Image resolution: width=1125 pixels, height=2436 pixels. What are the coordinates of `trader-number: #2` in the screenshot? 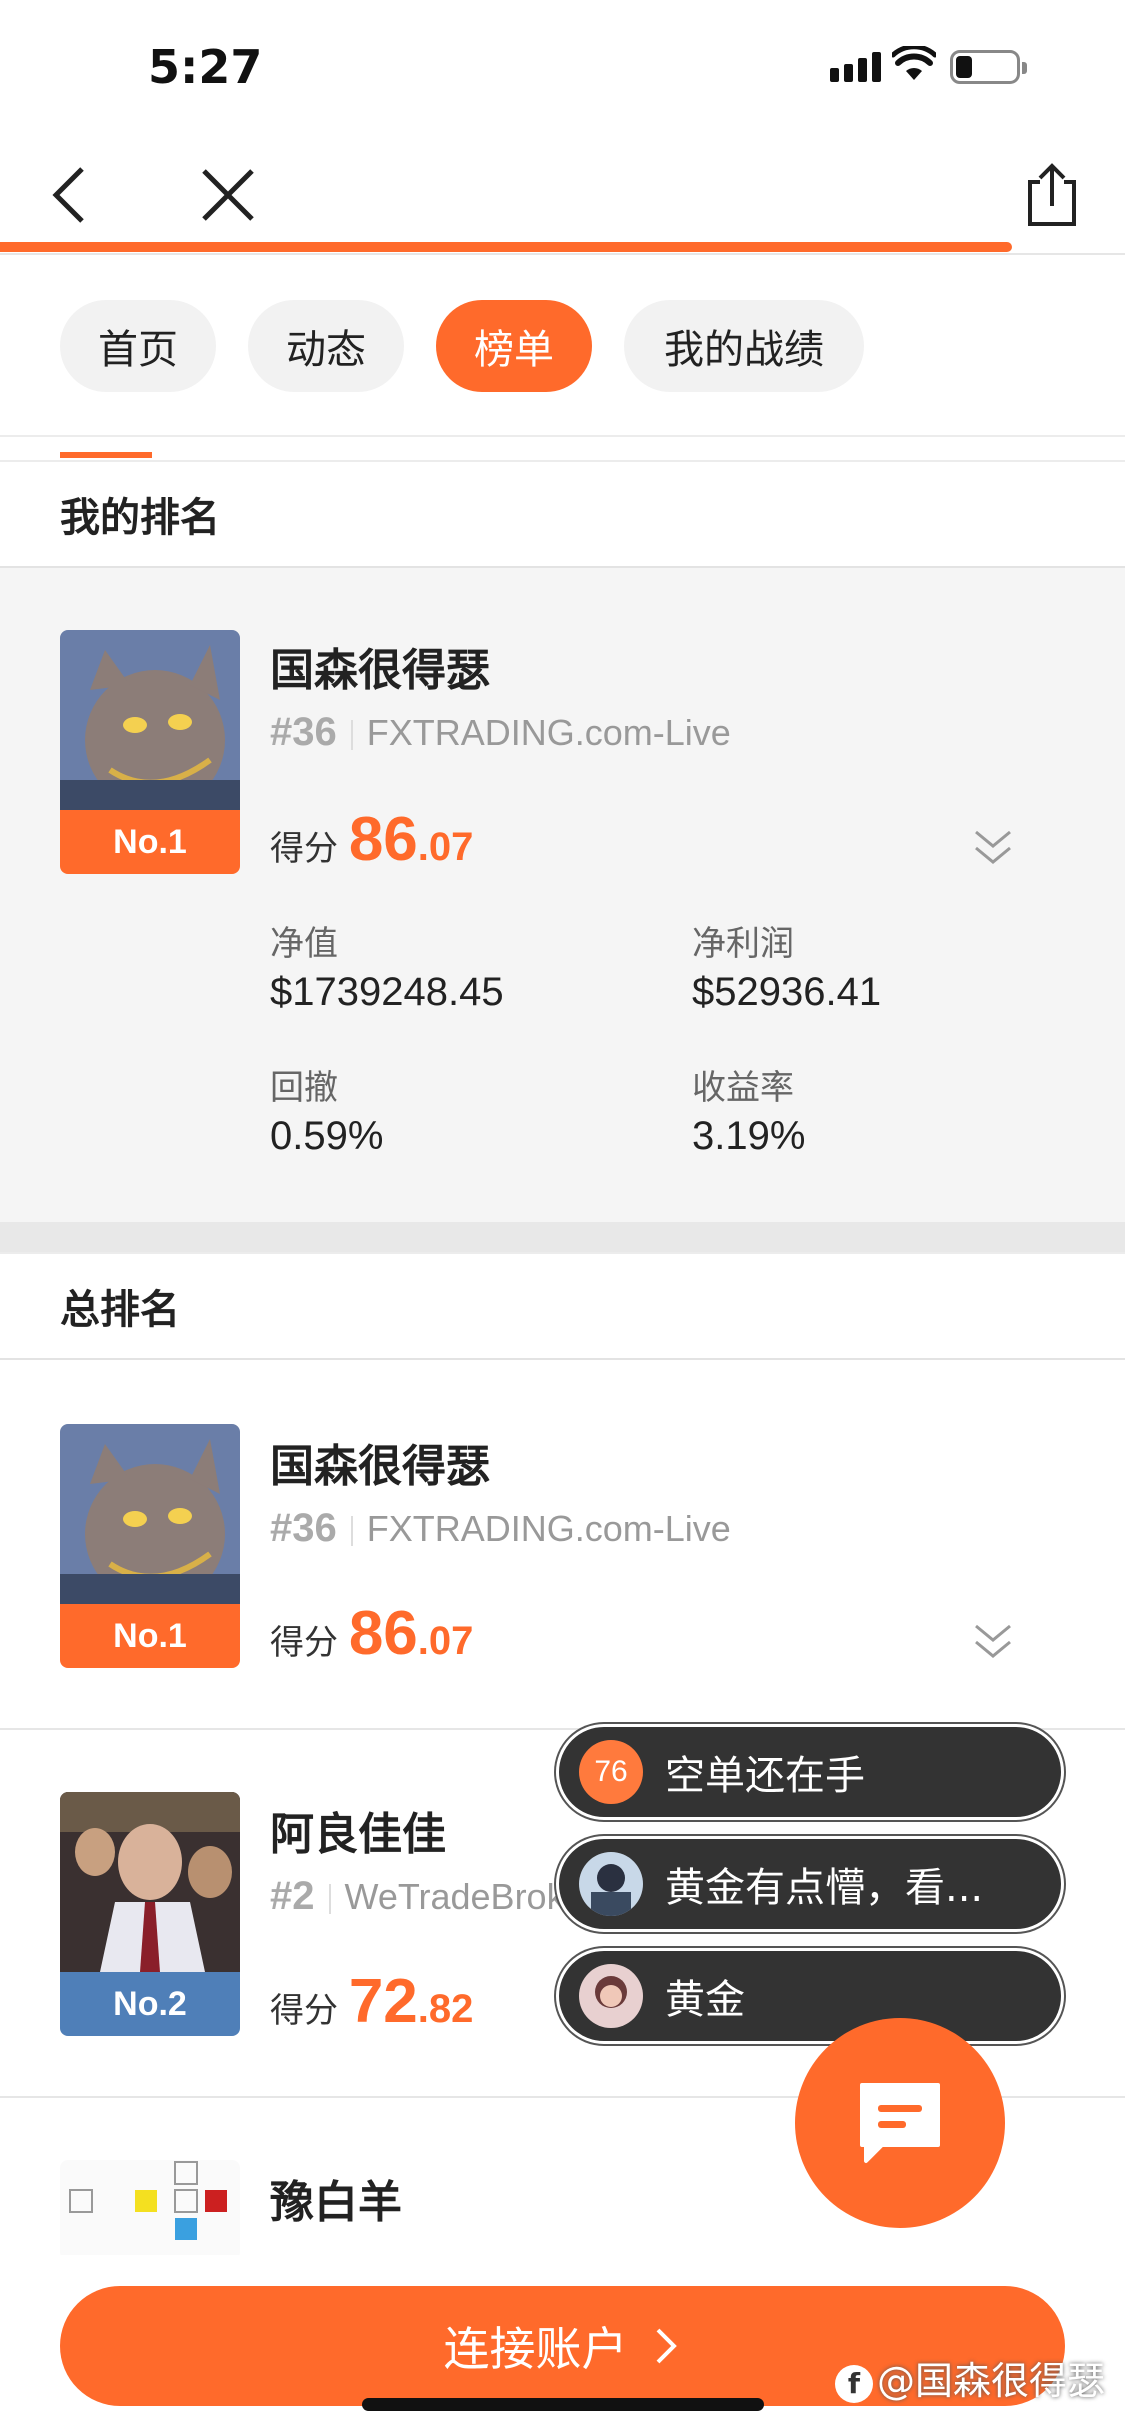 It's located at (292, 1896).